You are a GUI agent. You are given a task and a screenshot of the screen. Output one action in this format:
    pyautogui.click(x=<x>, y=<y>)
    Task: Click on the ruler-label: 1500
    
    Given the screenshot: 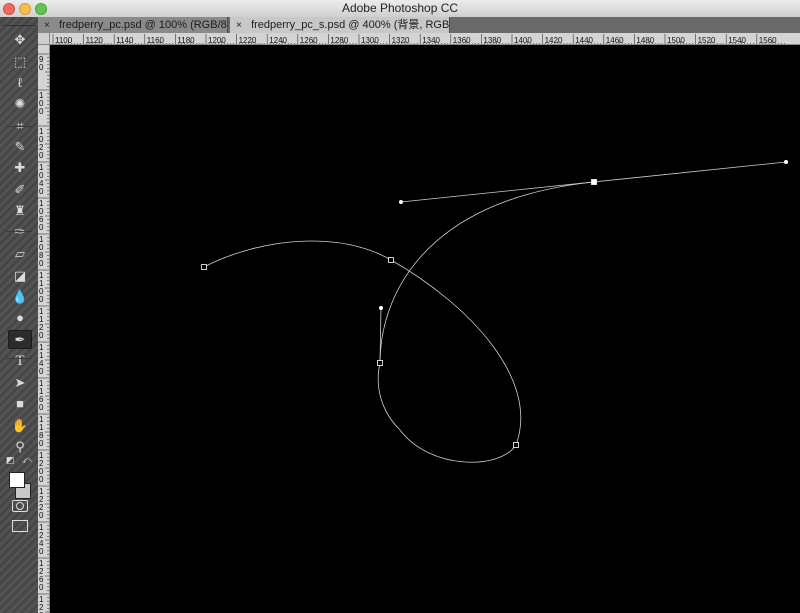 What is the action you would take?
    pyautogui.click(x=676, y=40)
    